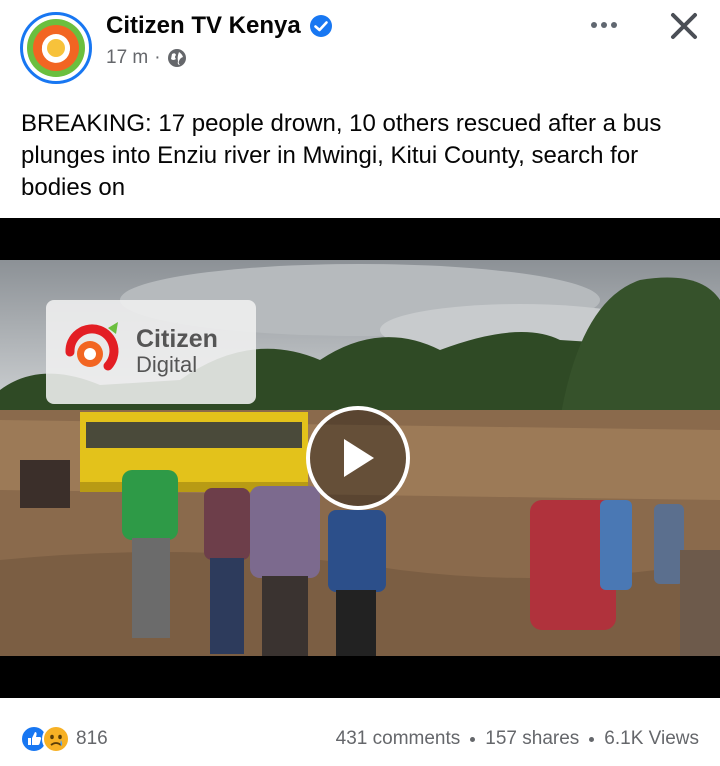 The width and height of the screenshot is (720, 766). What do you see at coordinates (360, 48) in the screenshot?
I see `post-header: Citizen TV Kenya 17 m ·` at bounding box center [360, 48].